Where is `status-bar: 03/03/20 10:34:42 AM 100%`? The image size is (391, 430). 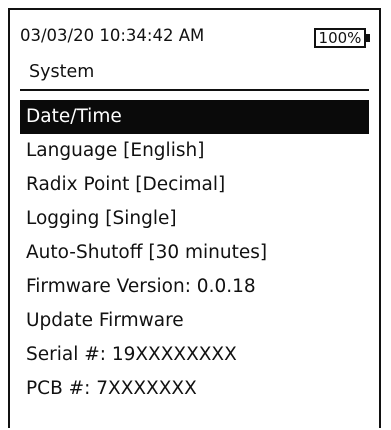 status-bar: 03/03/20 10:34:42 AM 100% is located at coordinates (195, 38).